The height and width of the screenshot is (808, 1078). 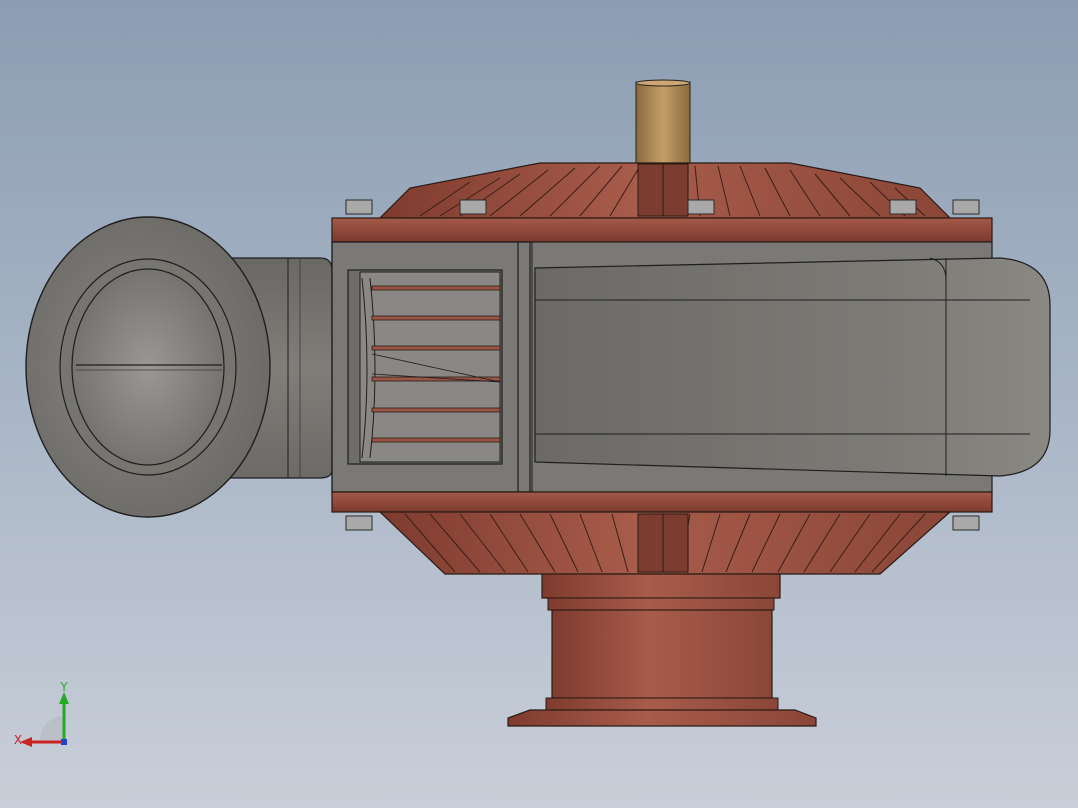 What do you see at coordinates (18, 740) in the screenshot?
I see `x-axis-label: X` at bounding box center [18, 740].